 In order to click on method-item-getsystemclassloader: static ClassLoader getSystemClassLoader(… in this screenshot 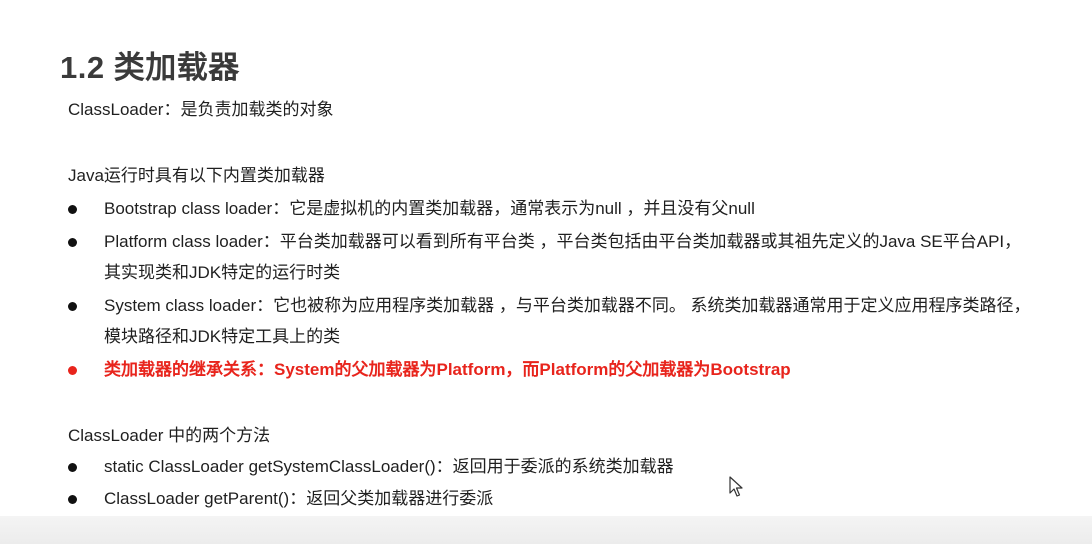, I will do `click(389, 466)`.